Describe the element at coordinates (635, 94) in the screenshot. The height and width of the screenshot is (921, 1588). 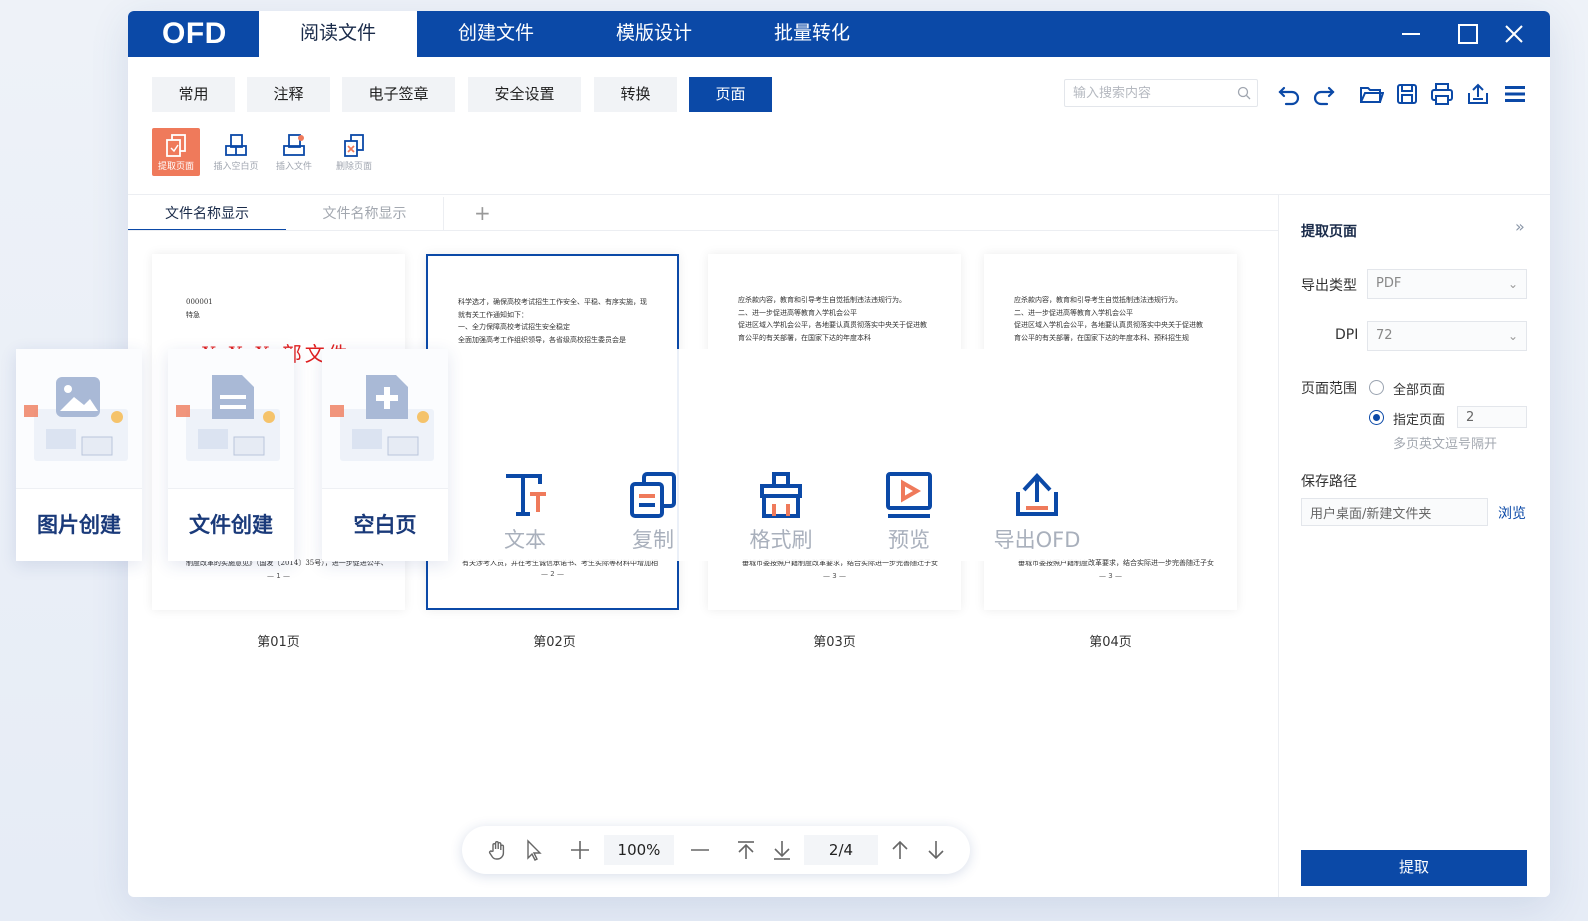
I see `ribbon-tab-convert: 转换` at that location.